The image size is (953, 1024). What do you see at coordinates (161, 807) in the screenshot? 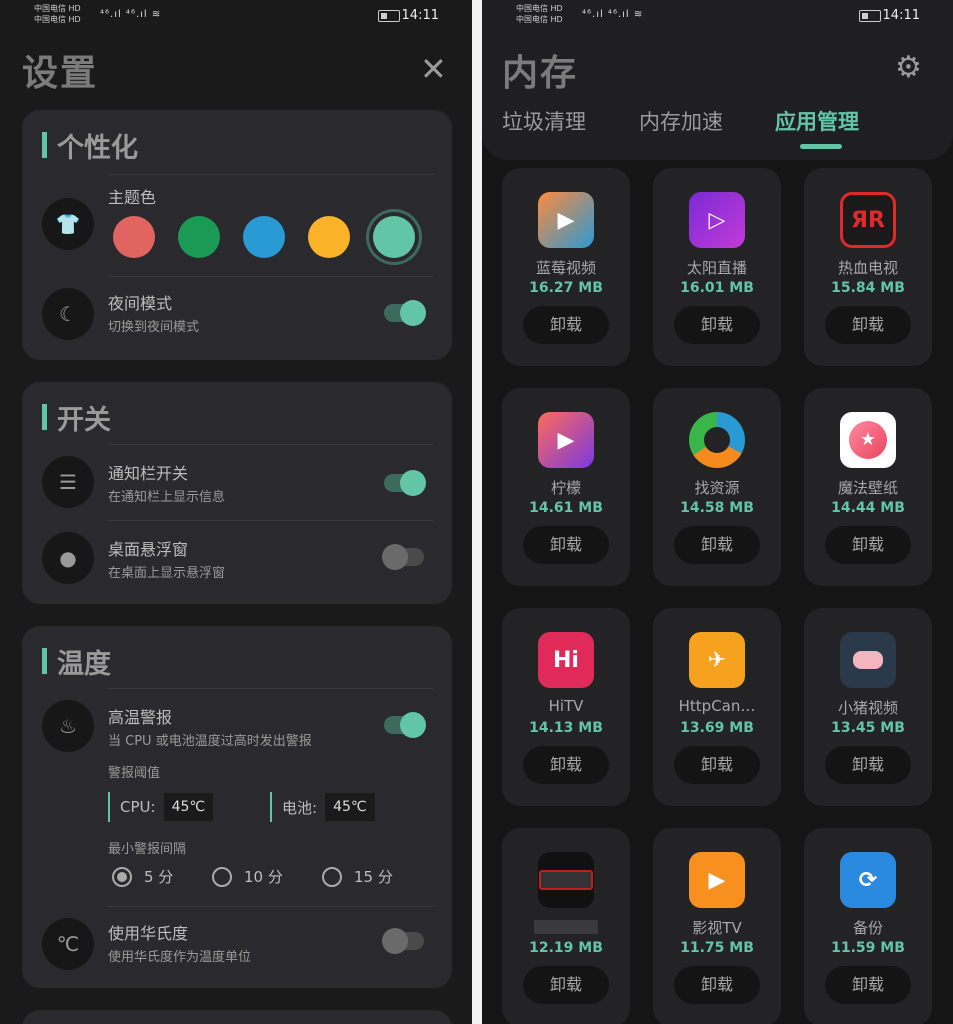
I see `cpu-threshold: CPU: 45℃` at bounding box center [161, 807].